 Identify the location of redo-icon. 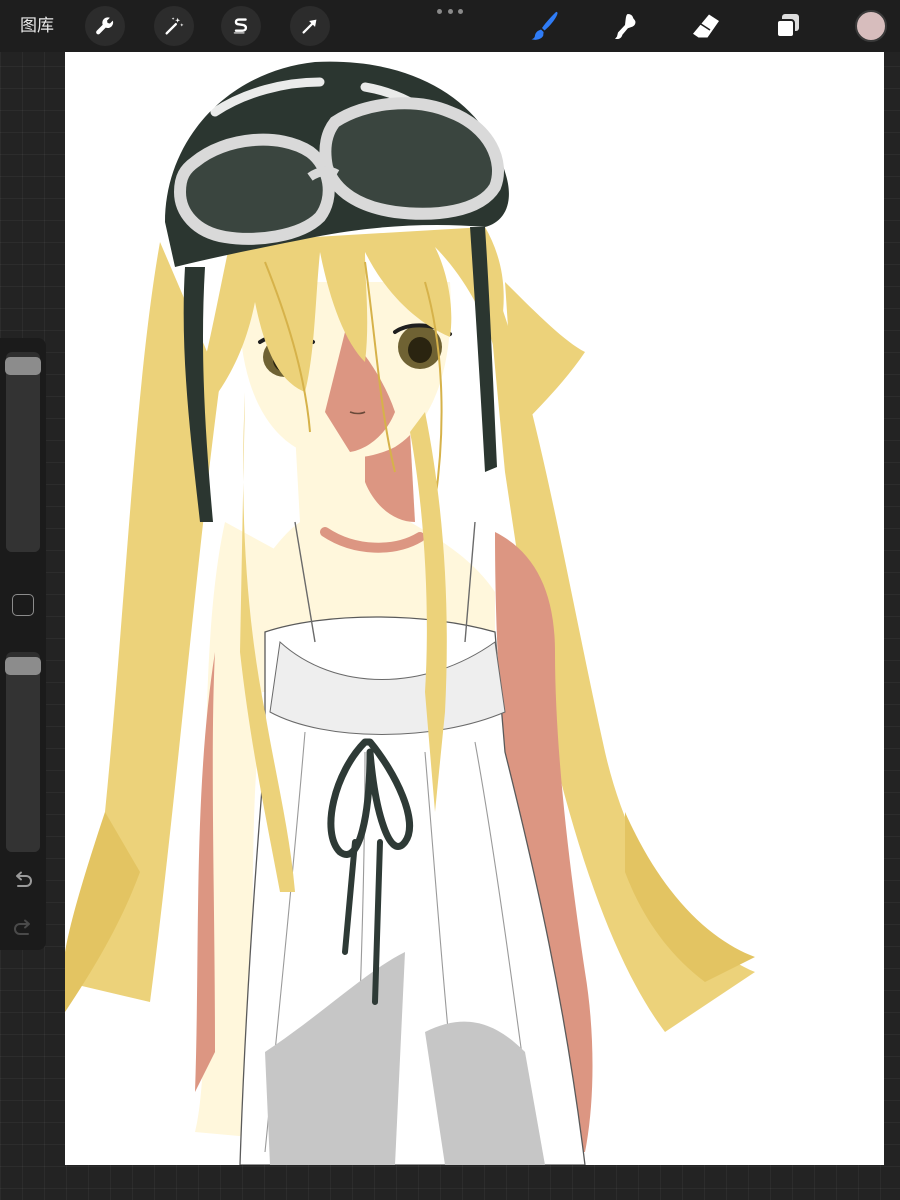
(21, 927).